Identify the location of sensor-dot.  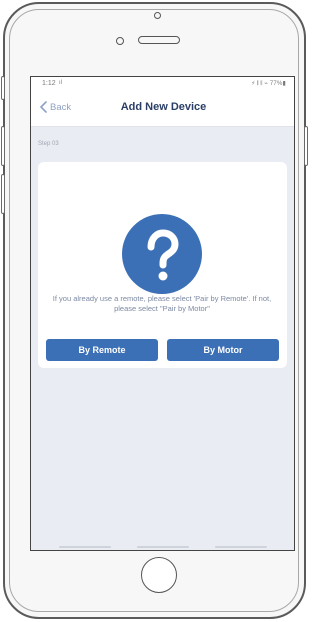
(157, 15).